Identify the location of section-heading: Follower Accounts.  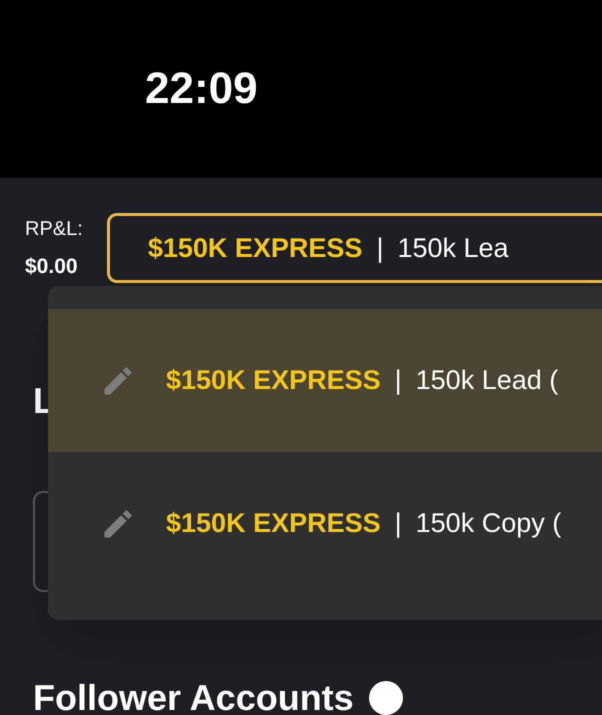
(193, 696).